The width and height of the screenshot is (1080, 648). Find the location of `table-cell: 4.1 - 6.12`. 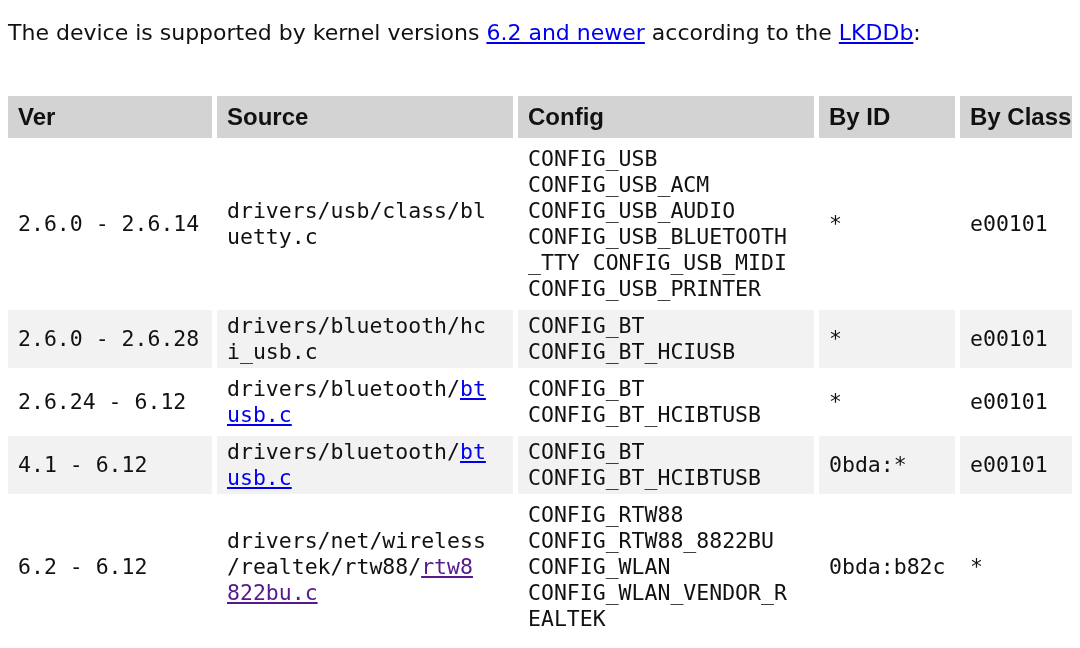

table-cell: 4.1 - 6.12 is located at coordinates (110, 465).